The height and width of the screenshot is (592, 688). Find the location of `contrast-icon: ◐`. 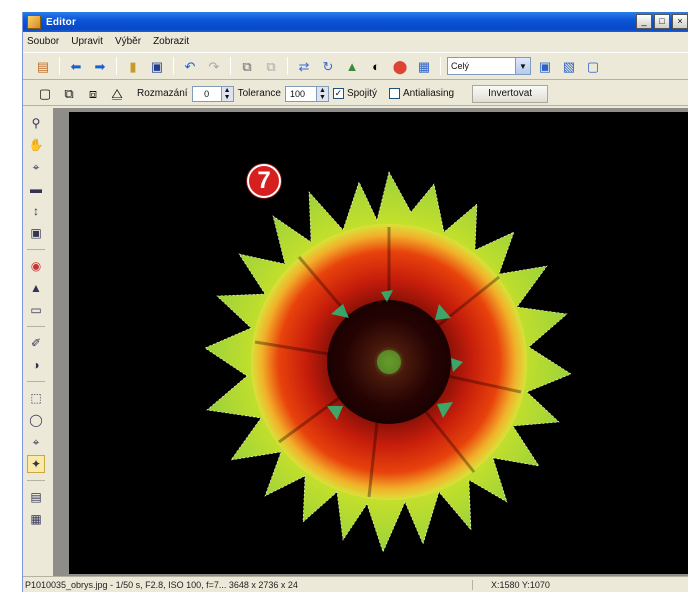

contrast-icon: ◐ is located at coordinates (376, 66).